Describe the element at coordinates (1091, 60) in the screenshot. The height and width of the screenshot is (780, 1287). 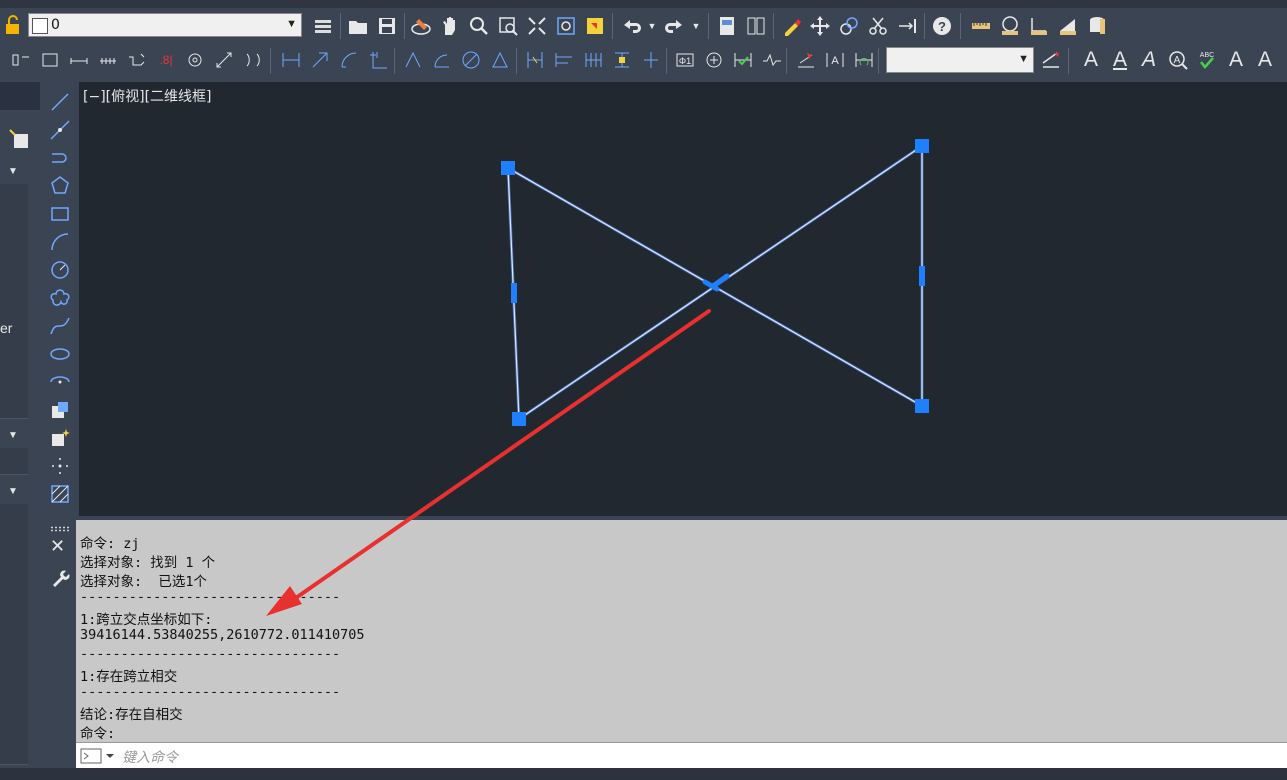
I see `text-style-icon: A` at that location.